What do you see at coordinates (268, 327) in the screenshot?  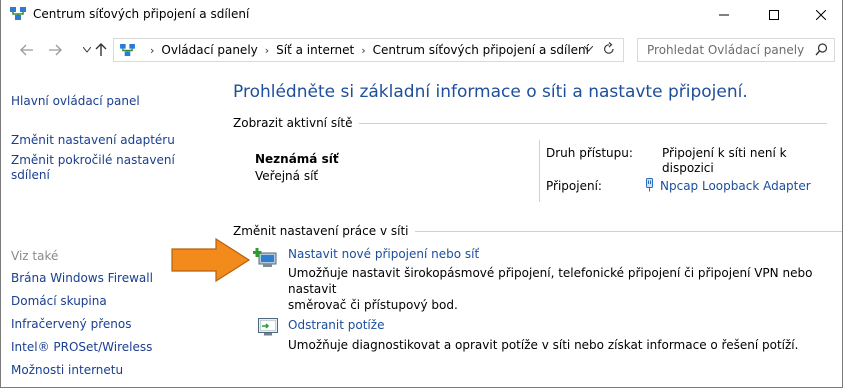 I see `troubleshoot-icon` at bounding box center [268, 327].